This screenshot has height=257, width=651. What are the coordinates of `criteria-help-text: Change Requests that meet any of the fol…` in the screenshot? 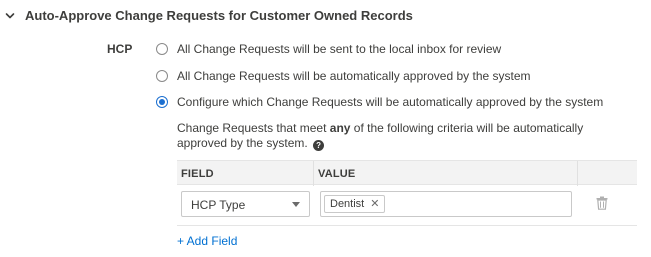 It's located at (380, 136).